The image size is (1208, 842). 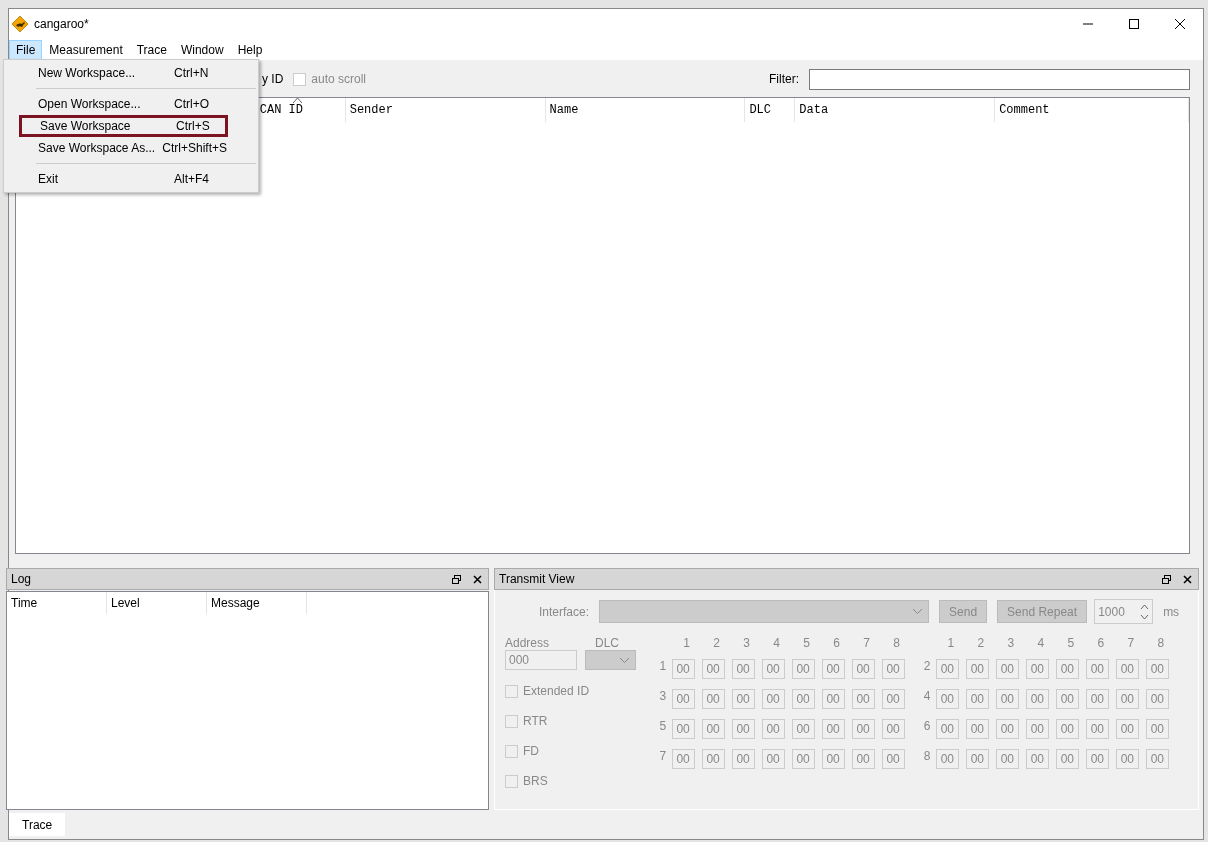 I want to click on maximize-icon, so click(x=1134, y=24).